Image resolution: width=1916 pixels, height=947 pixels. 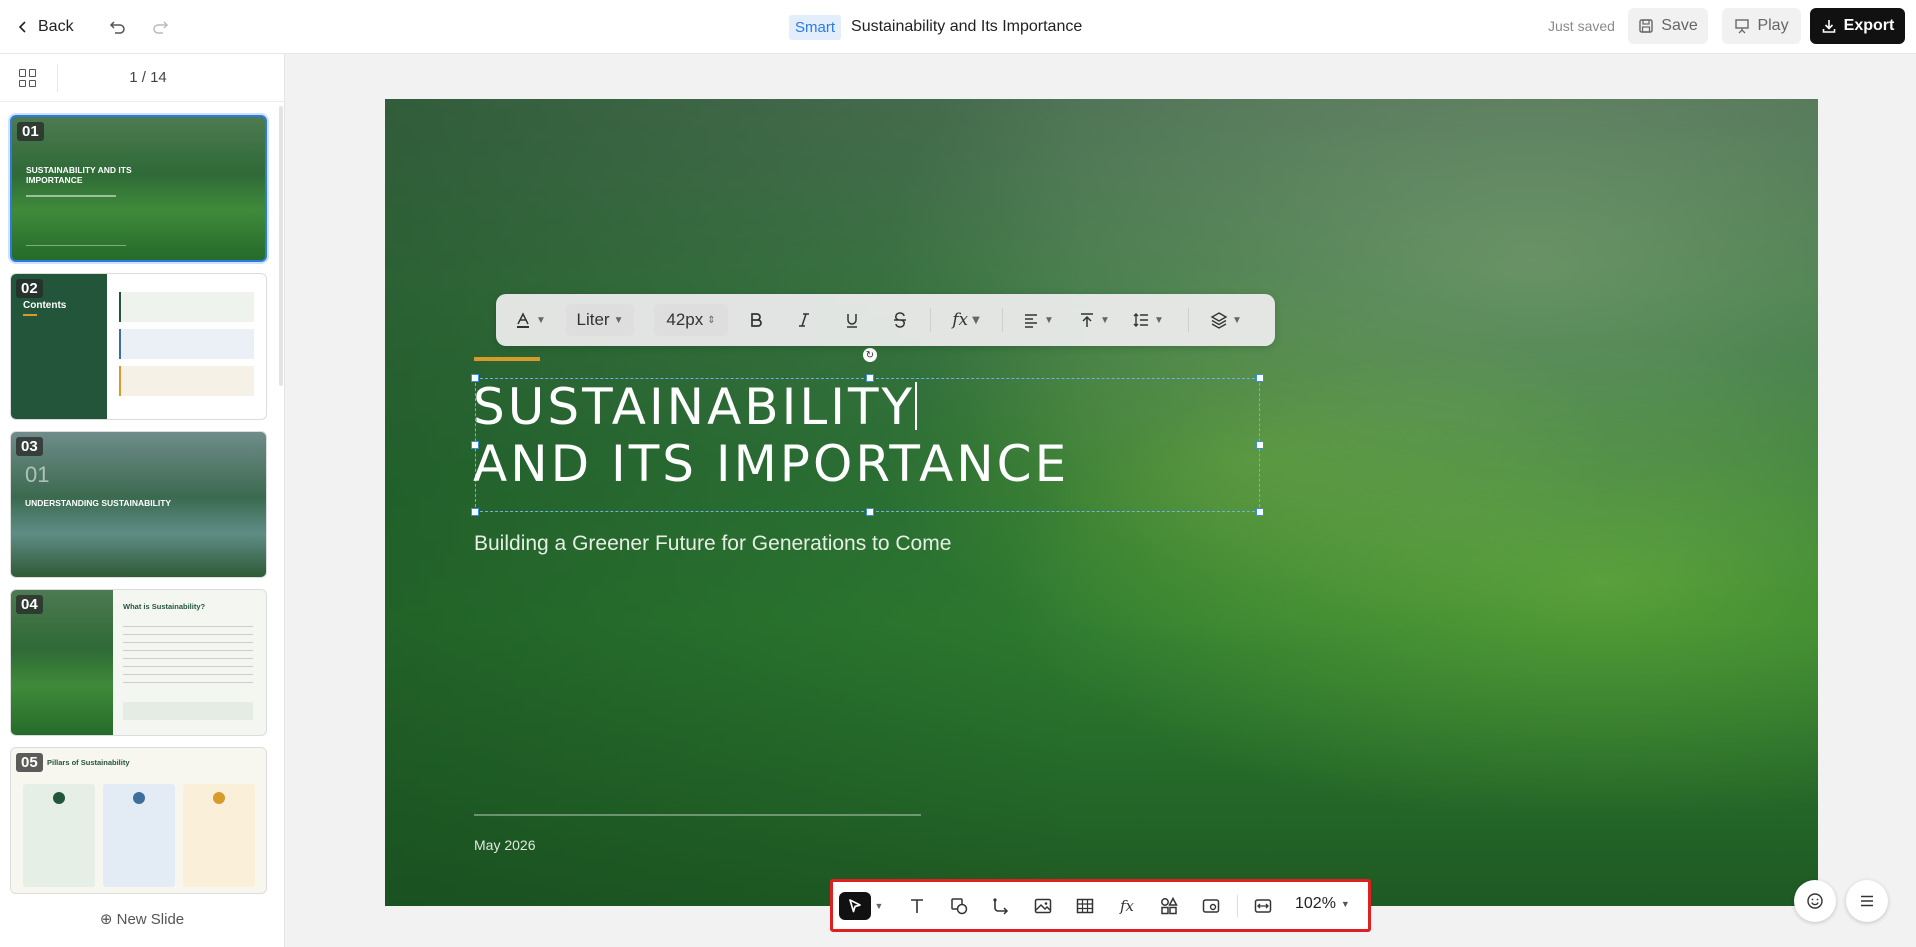 I want to click on menu-button, so click(x=1867, y=901).